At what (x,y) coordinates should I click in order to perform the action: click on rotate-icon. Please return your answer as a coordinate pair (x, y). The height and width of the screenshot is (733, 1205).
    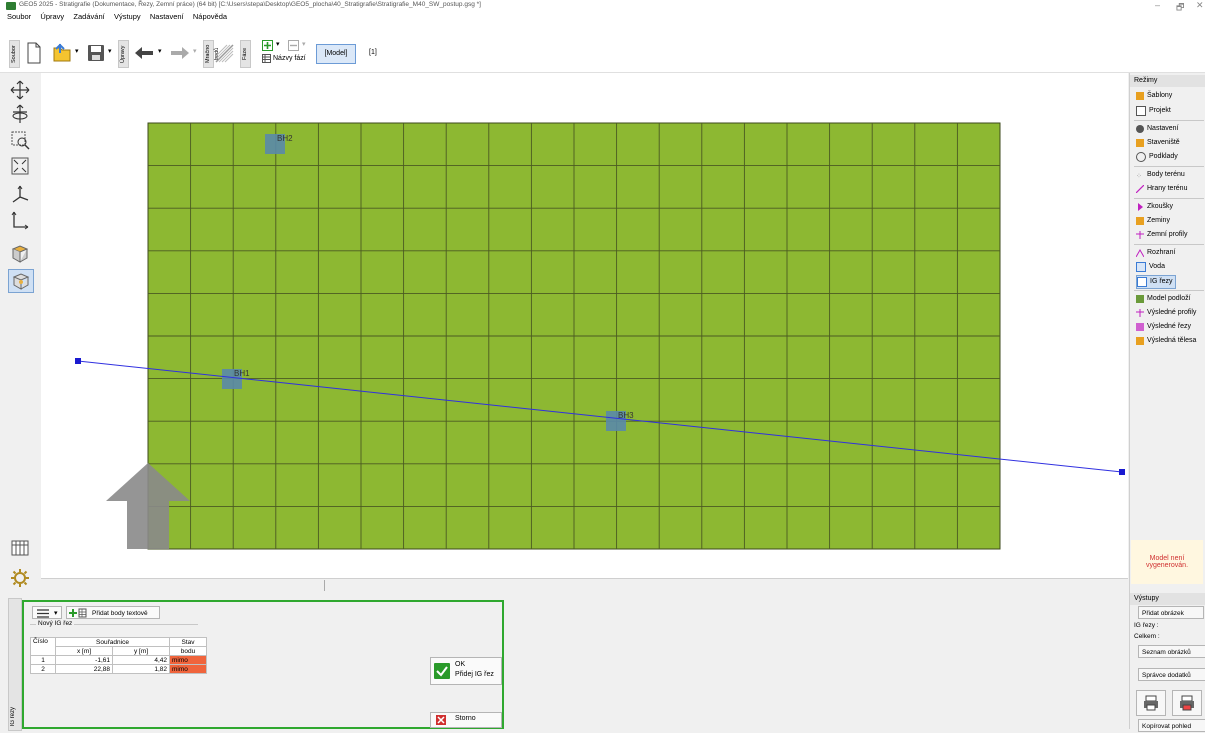
    Looking at the image, I should click on (20, 113).